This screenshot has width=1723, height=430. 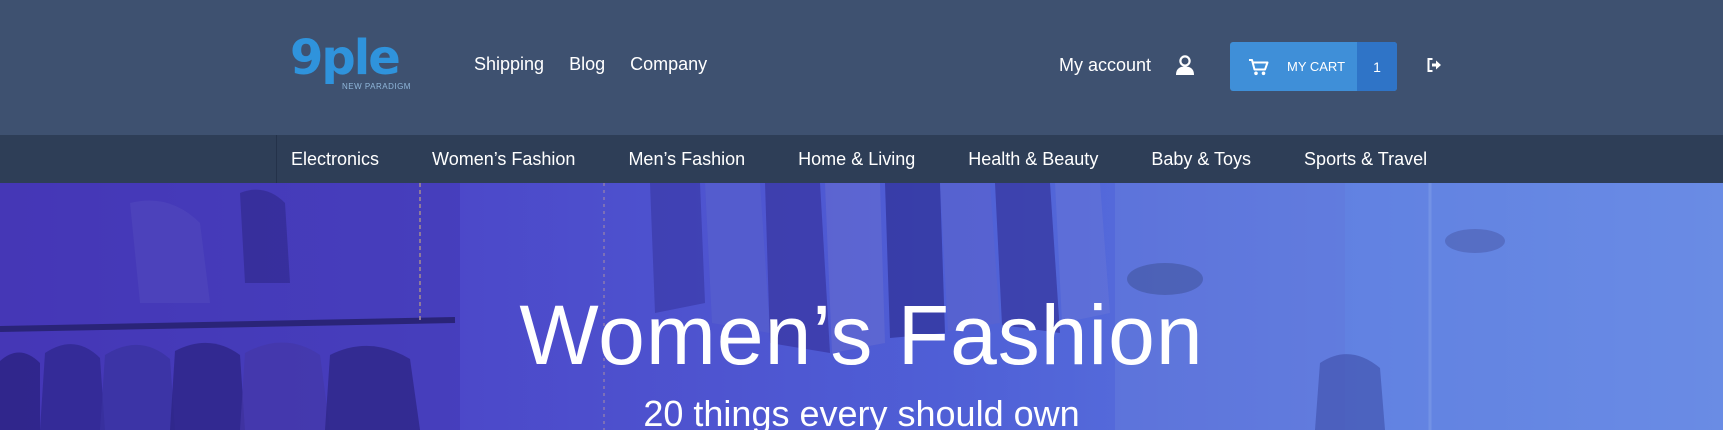 What do you see at coordinates (856, 159) in the screenshot?
I see `category-home-living: Home & Living` at bounding box center [856, 159].